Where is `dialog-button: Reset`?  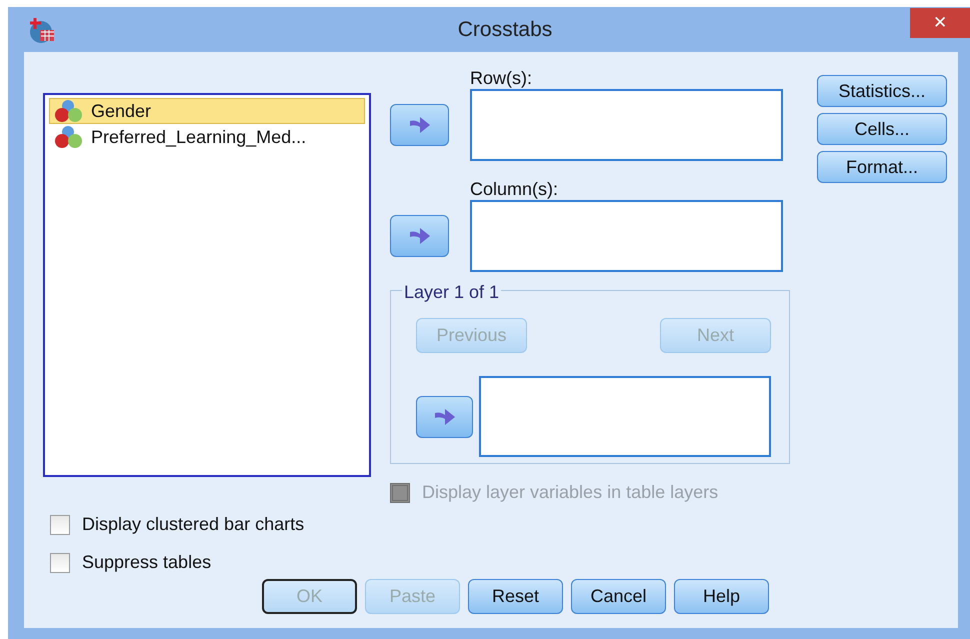 dialog-button: Reset is located at coordinates (515, 596).